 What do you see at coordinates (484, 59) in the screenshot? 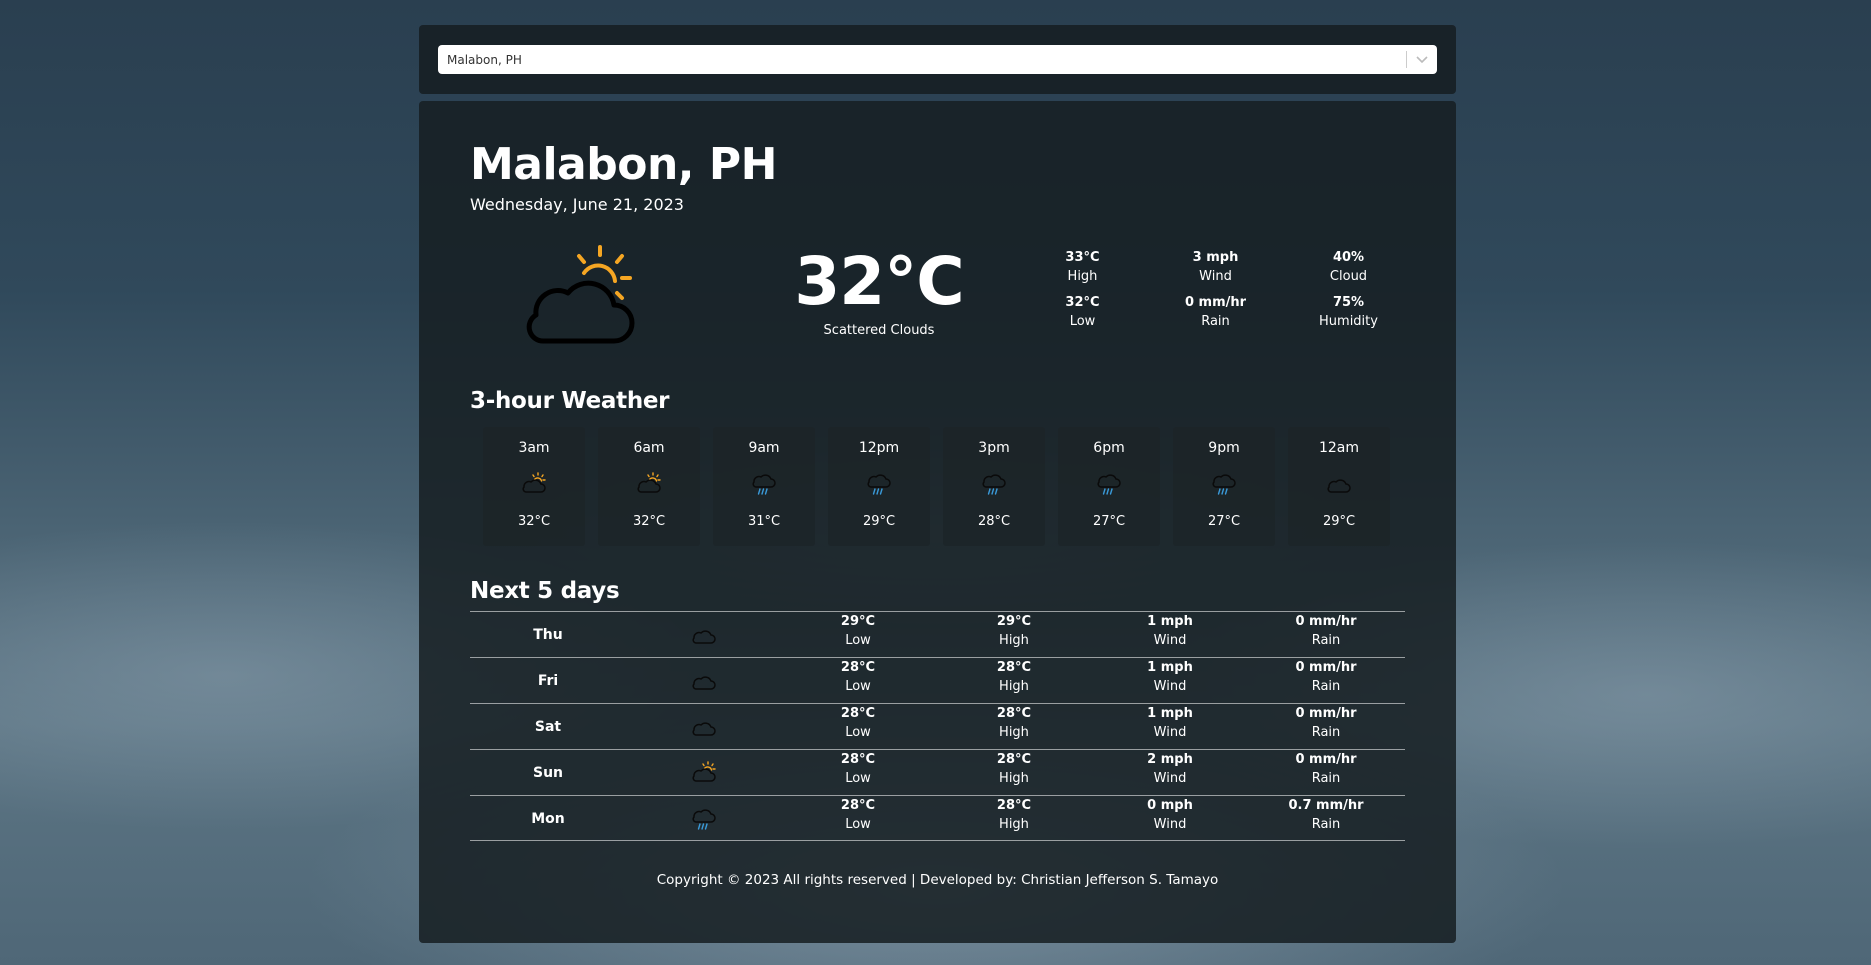
I see `location-select-value: Malabon, PH` at bounding box center [484, 59].